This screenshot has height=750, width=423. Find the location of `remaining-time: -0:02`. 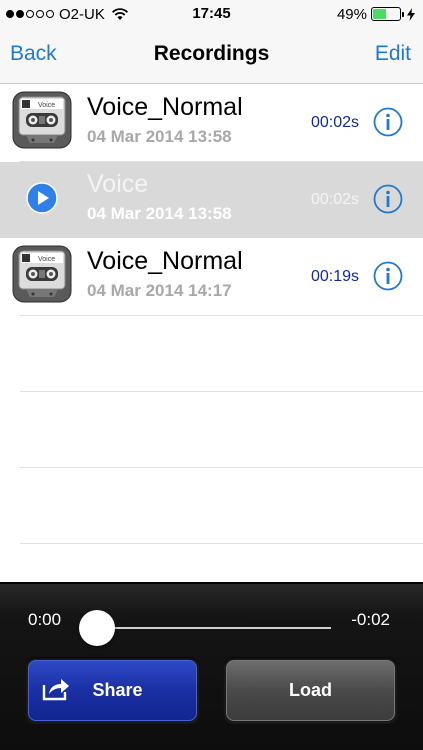

remaining-time: -0:02 is located at coordinates (370, 619).